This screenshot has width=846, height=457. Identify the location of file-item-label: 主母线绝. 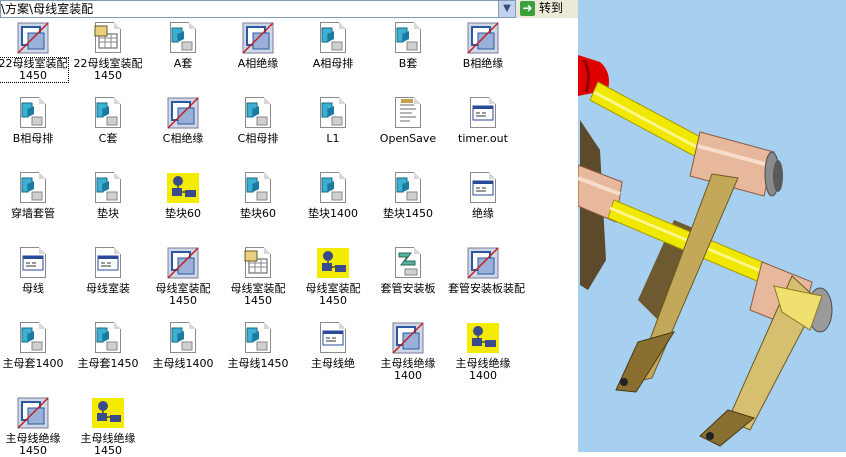
(333, 363).